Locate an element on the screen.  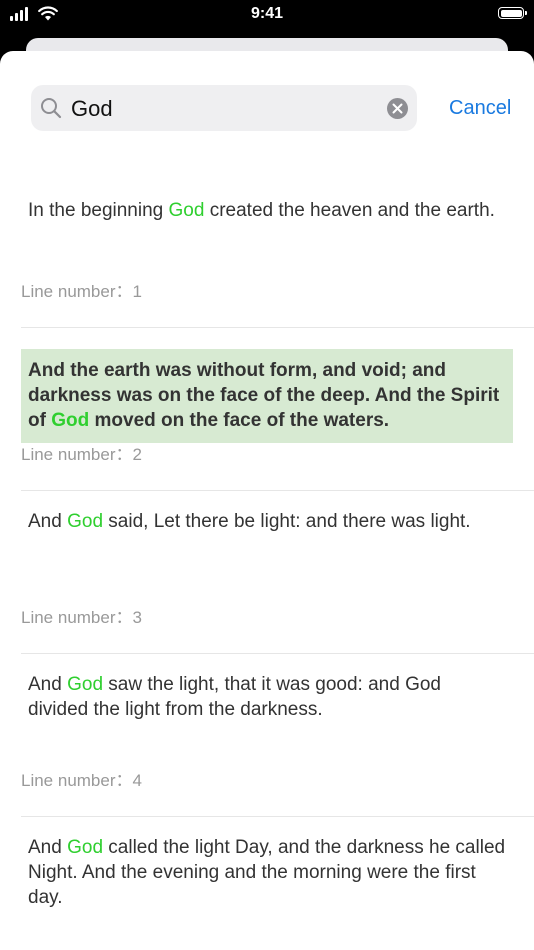
battery-icon is located at coordinates (512, 13).